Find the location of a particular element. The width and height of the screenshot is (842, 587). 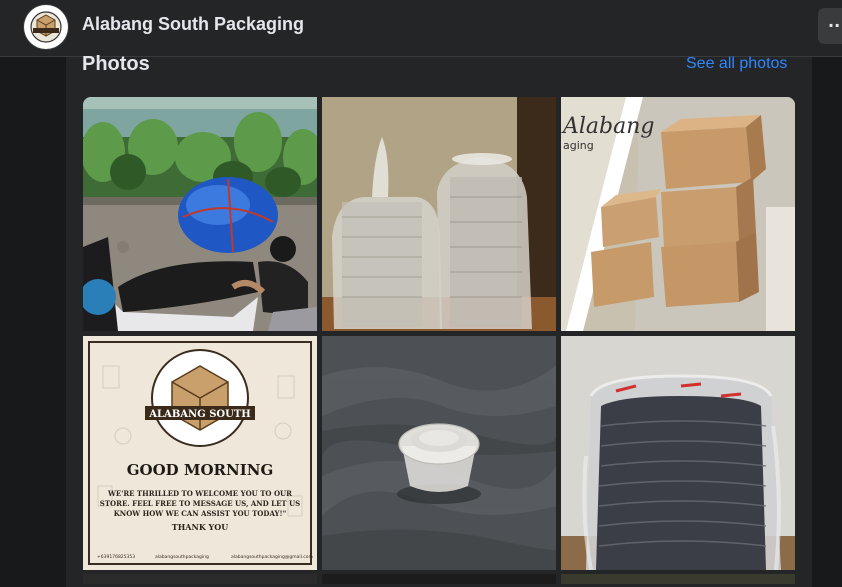

brand-logo-icon is located at coordinates (46, 27).